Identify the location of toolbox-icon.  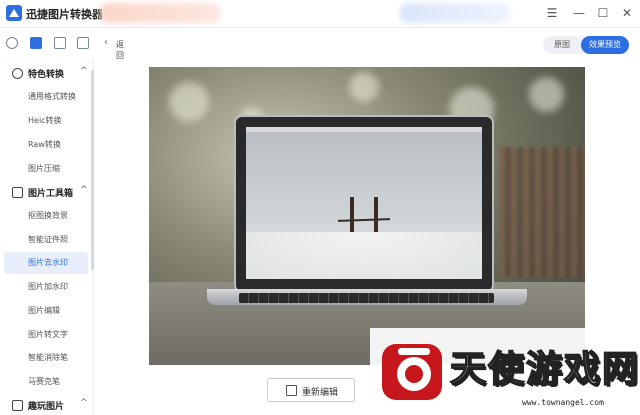
(17, 192).